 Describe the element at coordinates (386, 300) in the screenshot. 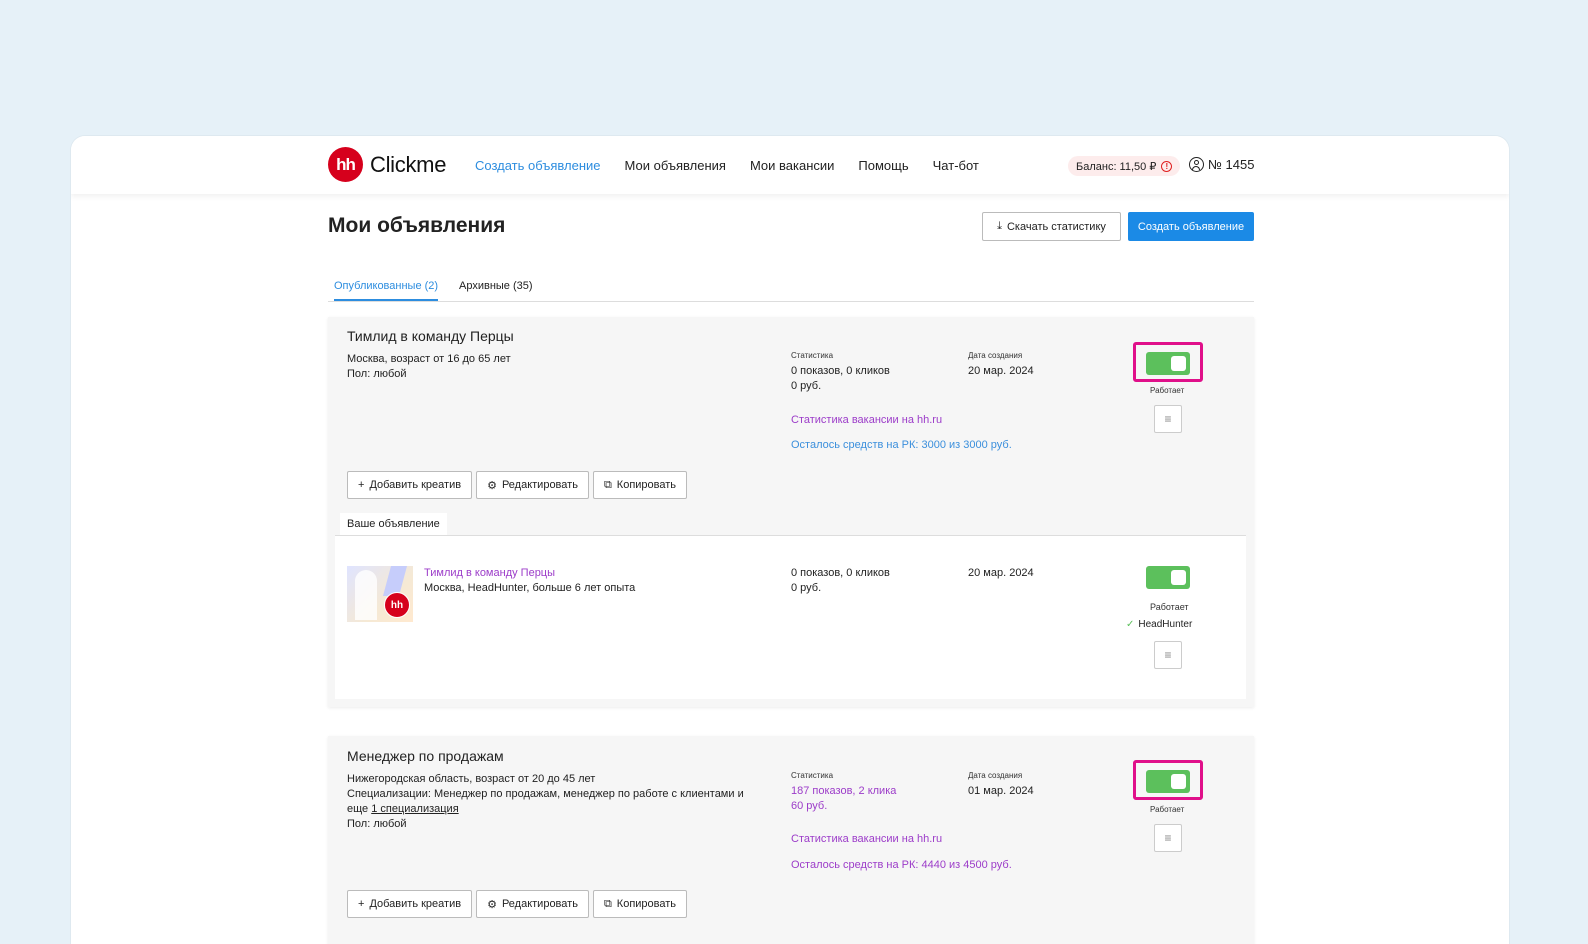

I see `tab-active-indicator` at that location.